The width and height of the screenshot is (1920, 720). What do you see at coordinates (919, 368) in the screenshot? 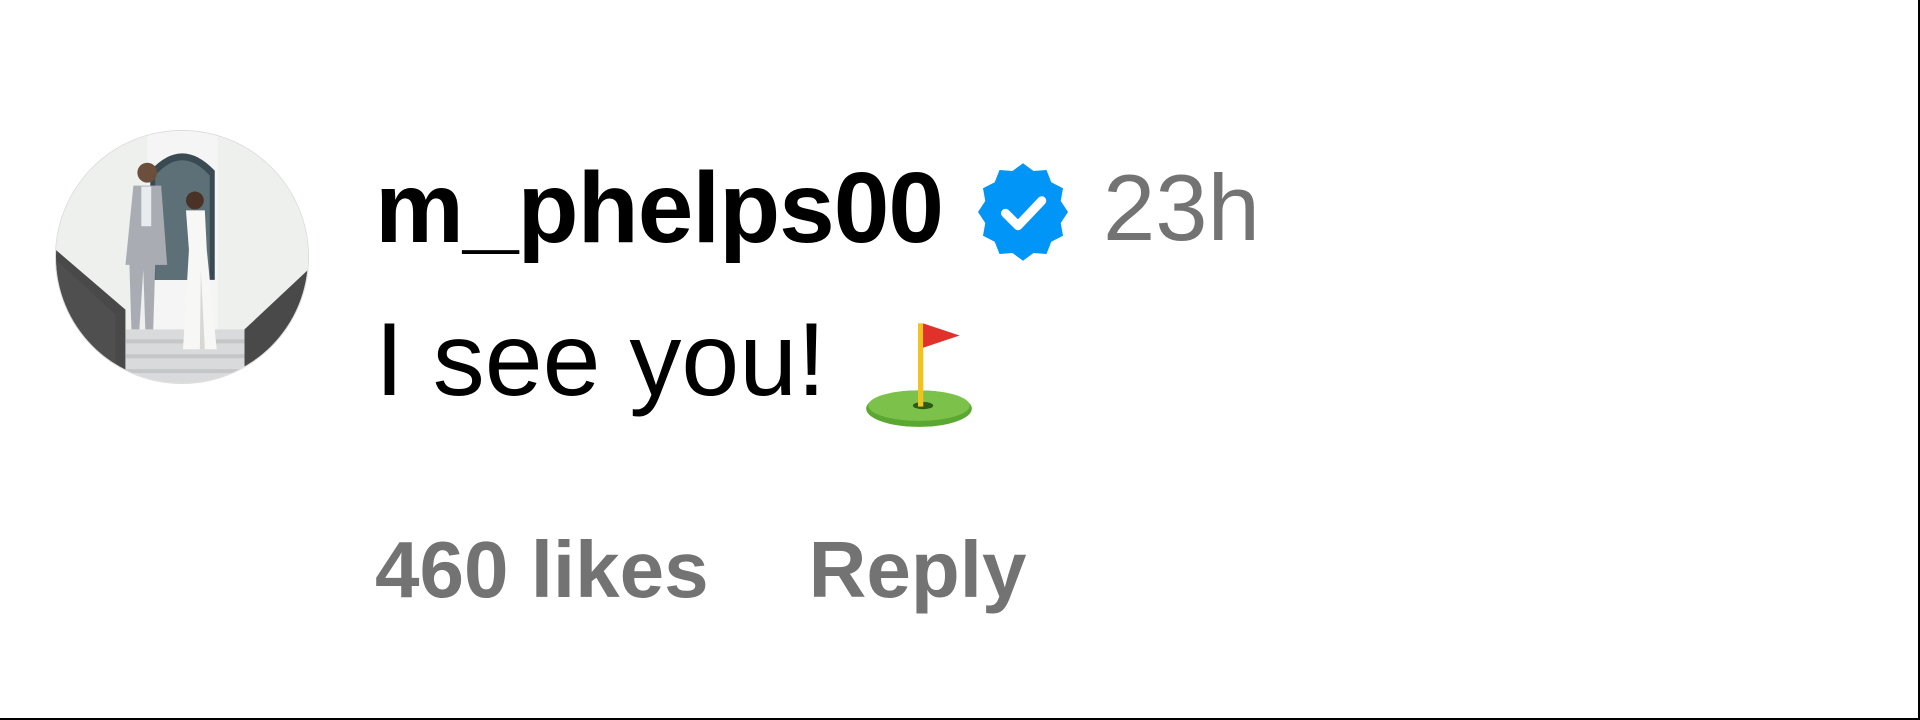
I see `flag-in-hole-emoji-icon` at bounding box center [919, 368].